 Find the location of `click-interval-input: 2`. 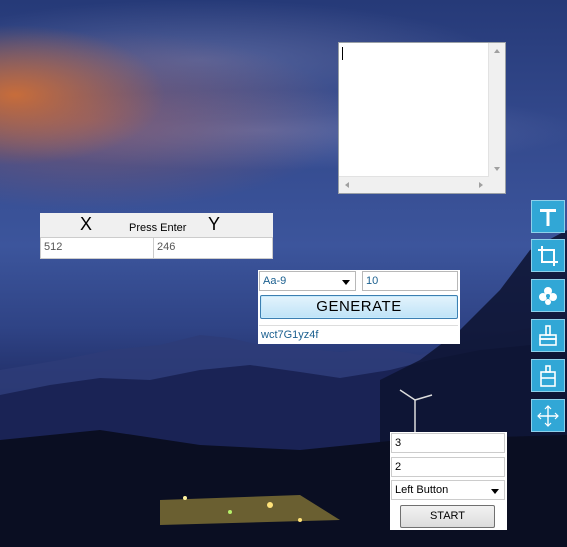

click-interval-input: 2 is located at coordinates (448, 467).